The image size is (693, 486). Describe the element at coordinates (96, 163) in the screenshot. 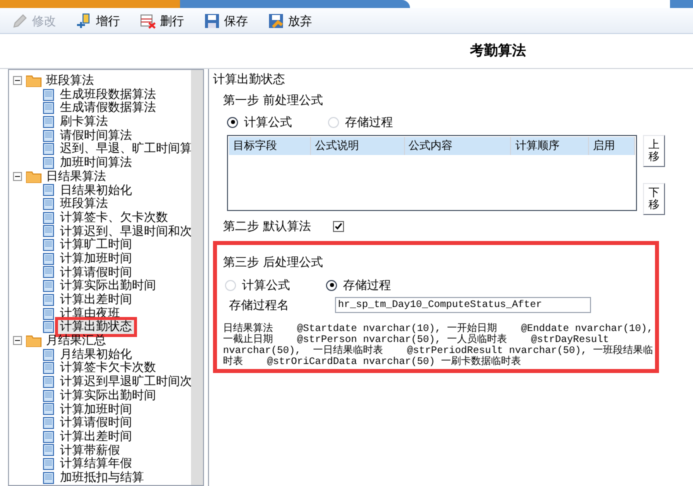

I see `tree-item: 加班时间算法` at that location.